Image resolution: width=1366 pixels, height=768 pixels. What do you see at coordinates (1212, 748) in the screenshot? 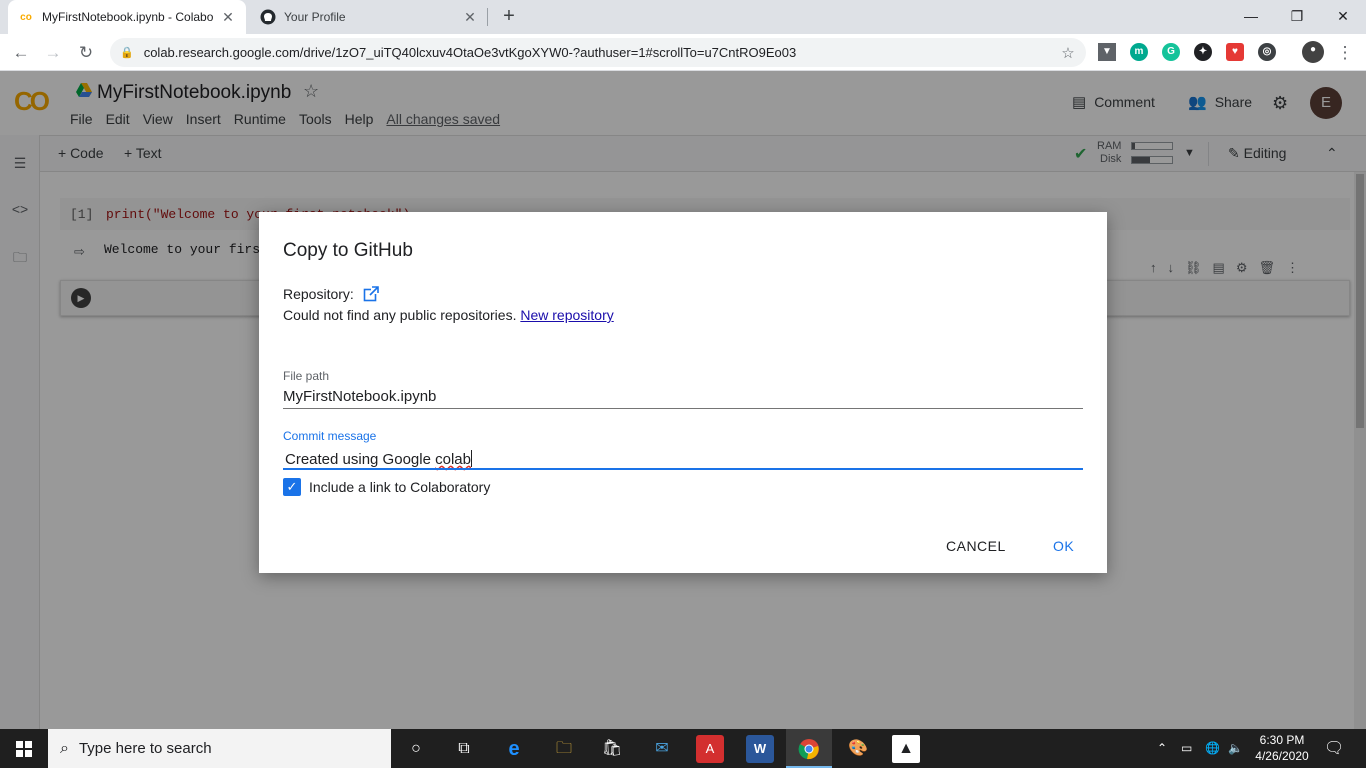
I see `network-icon: 🌐` at bounding box center [1212, 748].